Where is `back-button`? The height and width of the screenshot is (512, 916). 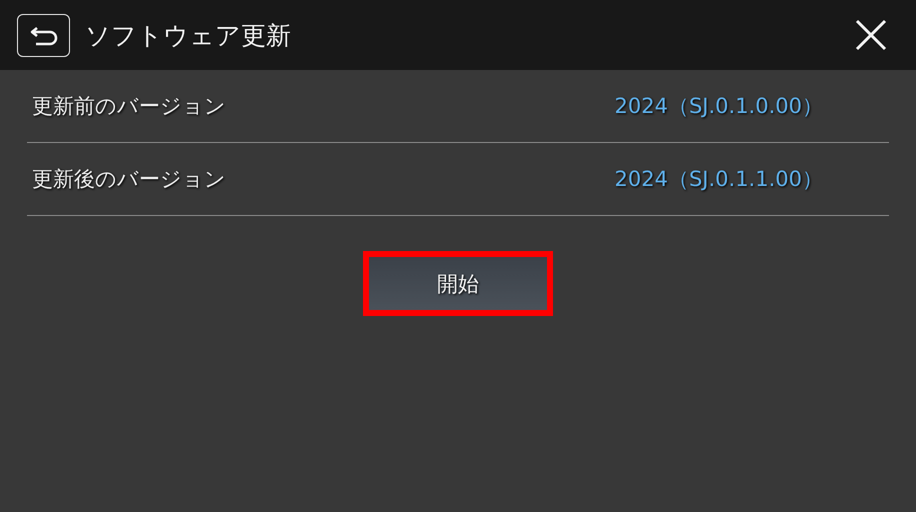
back-button is located at coordinates (43, 35).